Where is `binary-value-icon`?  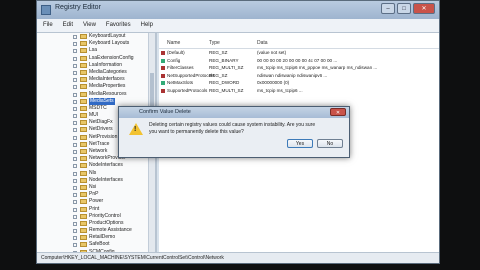
binary-value-icon is located at coordinates (163, 60).